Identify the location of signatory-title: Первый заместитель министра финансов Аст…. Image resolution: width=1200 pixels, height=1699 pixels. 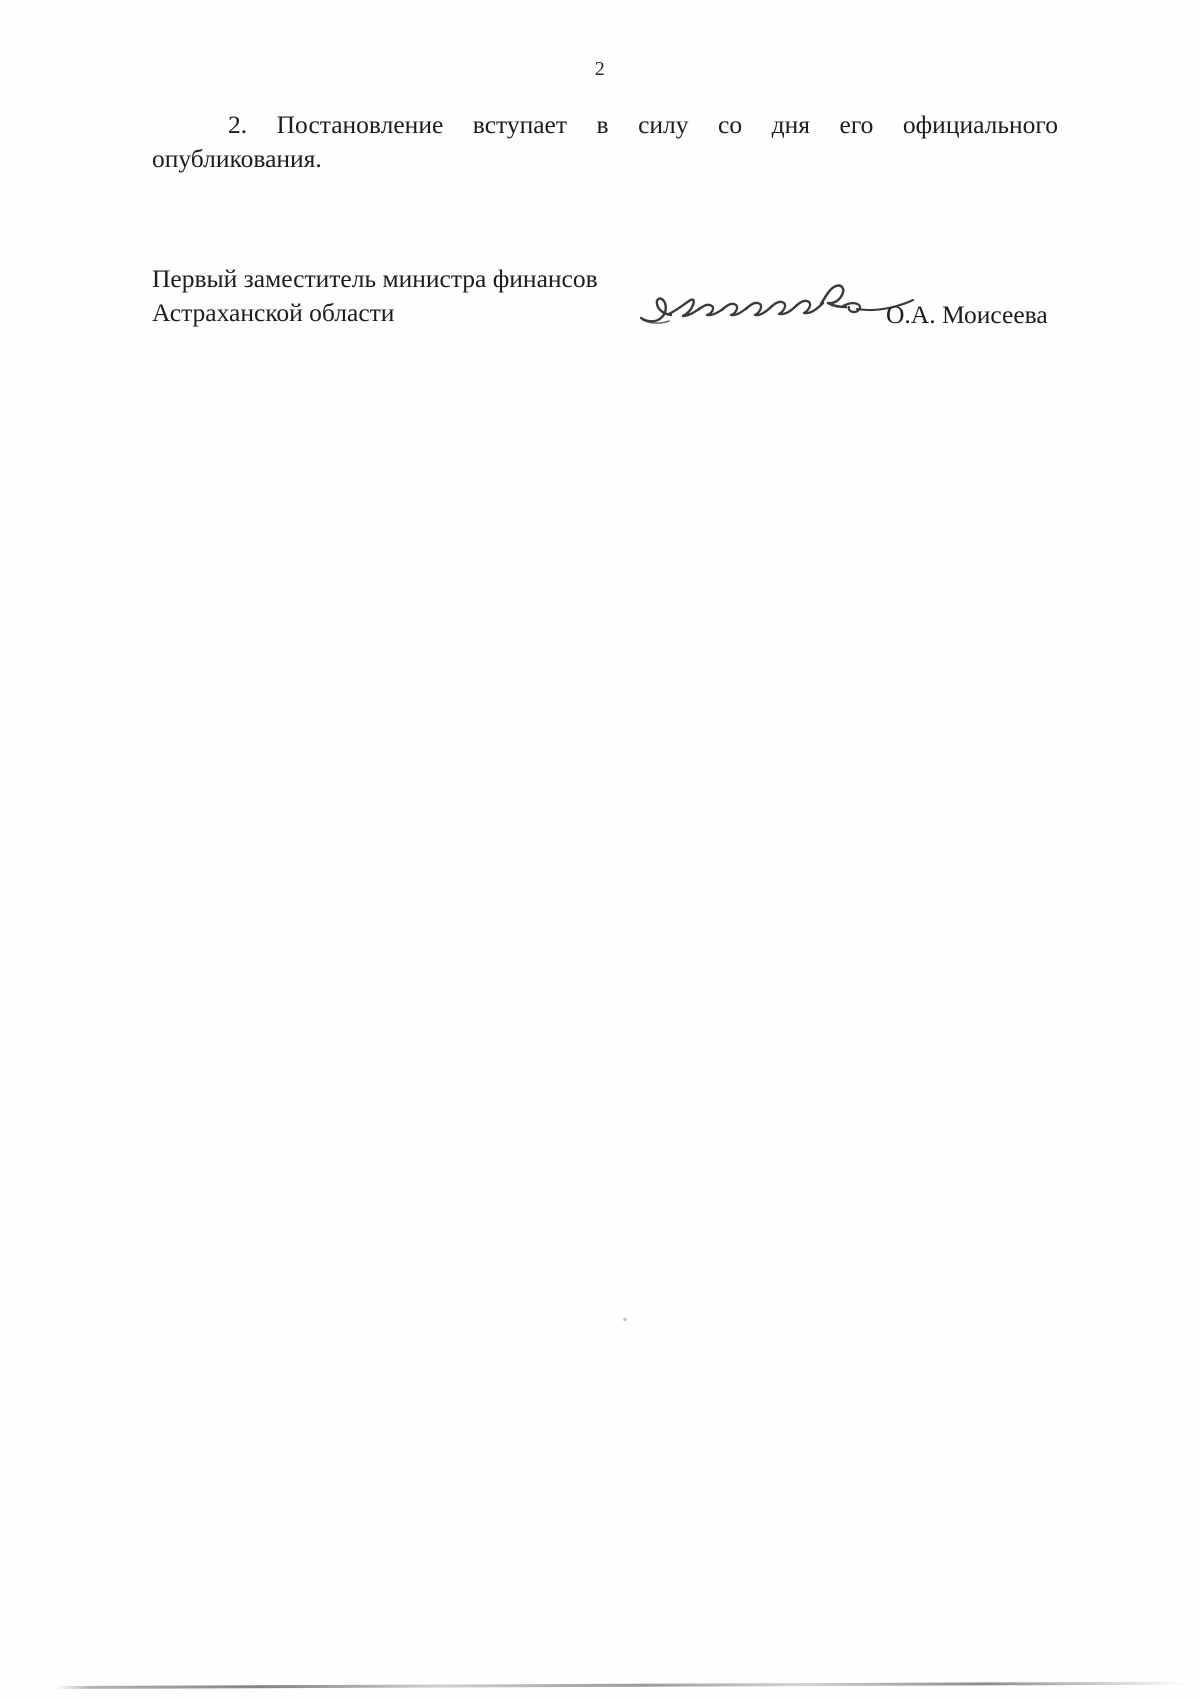
(375, 296).